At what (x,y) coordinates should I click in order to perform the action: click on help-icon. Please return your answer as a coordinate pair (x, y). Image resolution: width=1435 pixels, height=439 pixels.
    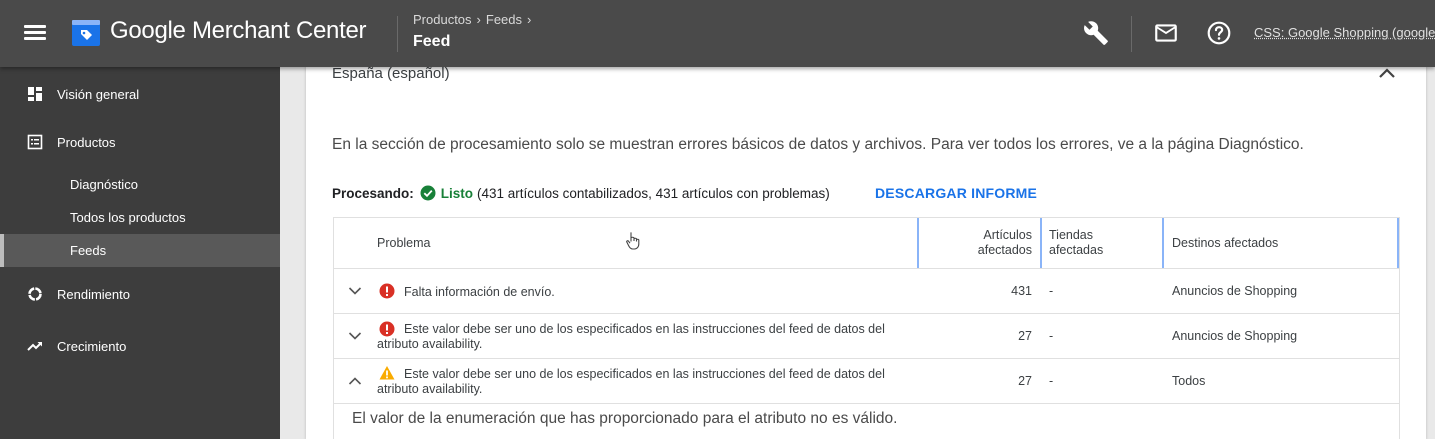
    Looking at the image, I should click on (1219, 33).